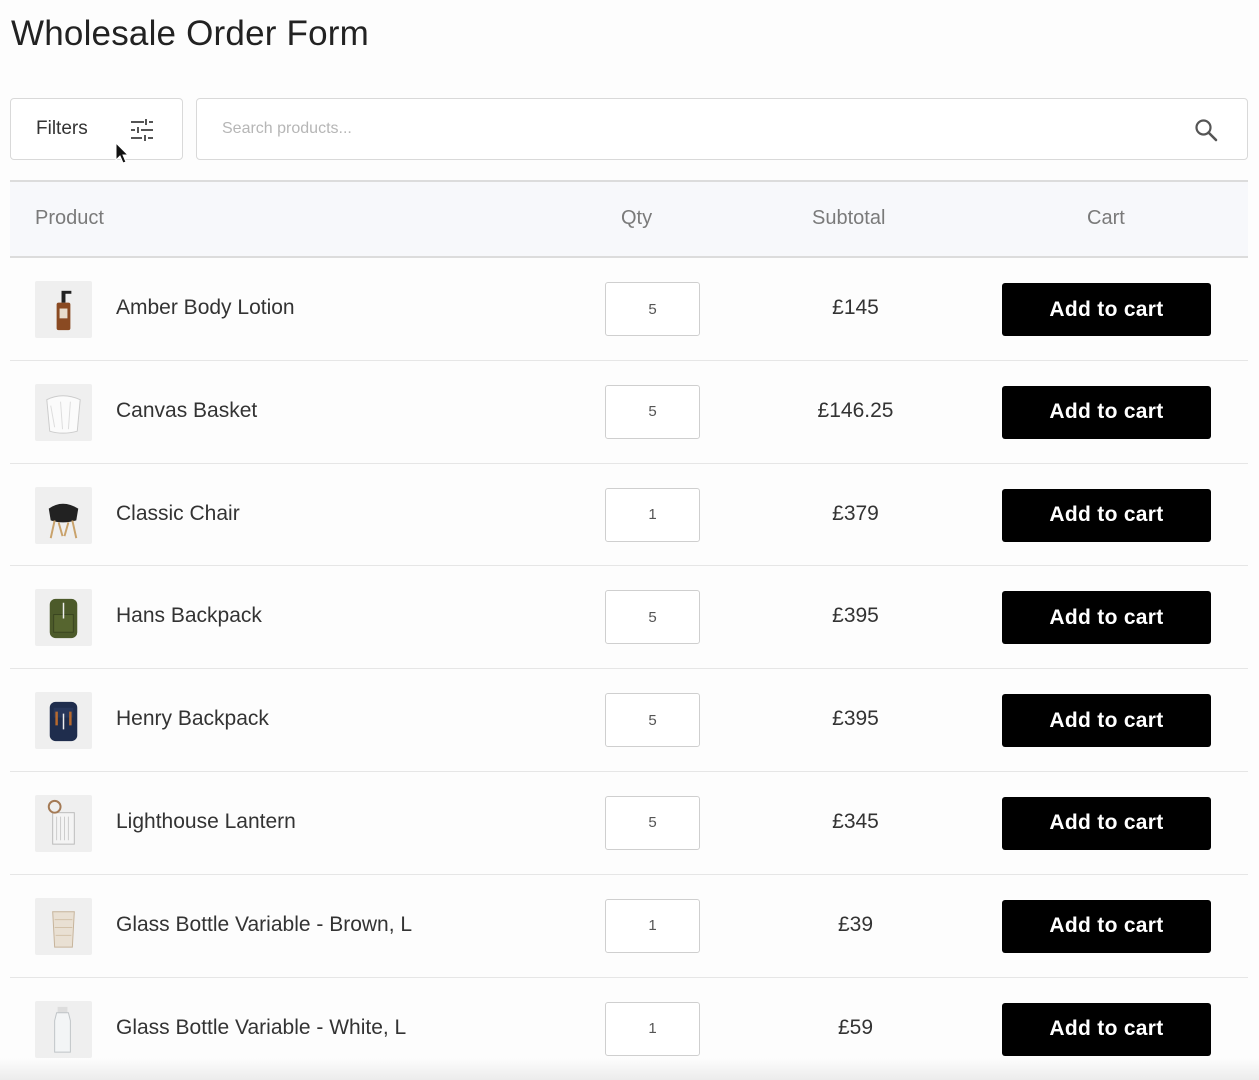 The width and height of the screenshot is (1259, 1080). Describe the element at coordinates (190, 33) in the screenshot. I see `page-title: Wholesale Order Form` at that location.